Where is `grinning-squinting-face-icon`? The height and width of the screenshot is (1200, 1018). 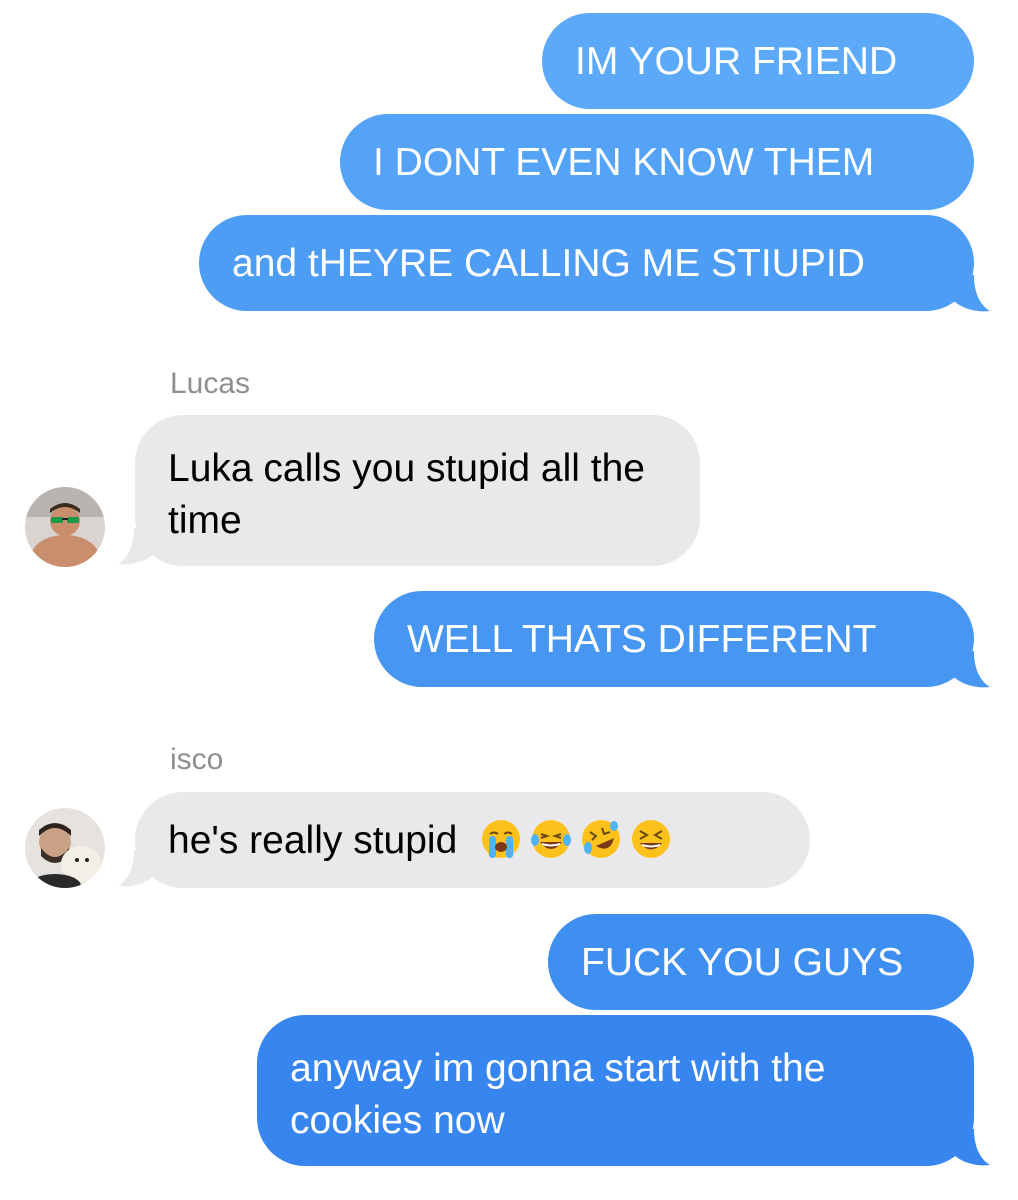
grinning-squinting-face-icon is located at coordinates (651, 838).